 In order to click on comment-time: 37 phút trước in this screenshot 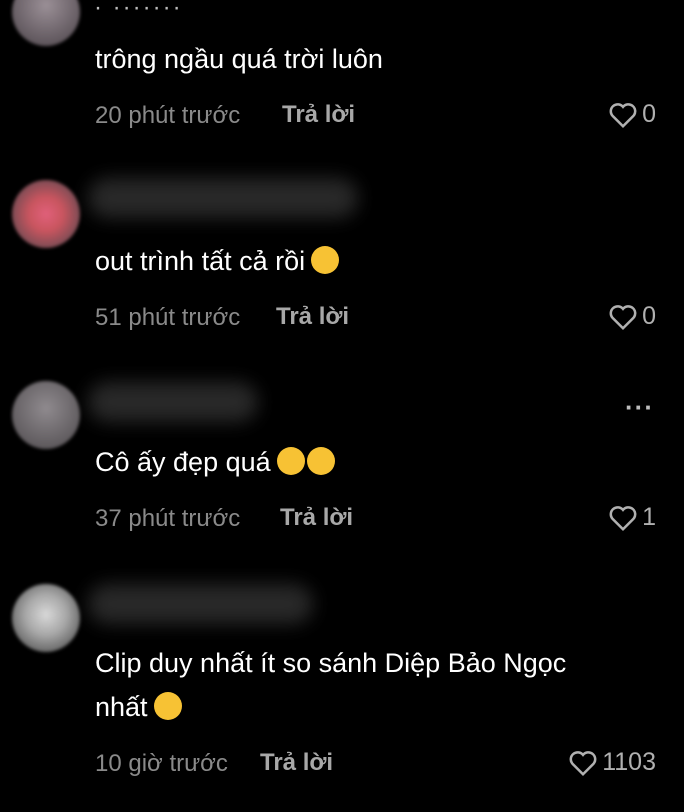, I will do `click(168, 518)`.